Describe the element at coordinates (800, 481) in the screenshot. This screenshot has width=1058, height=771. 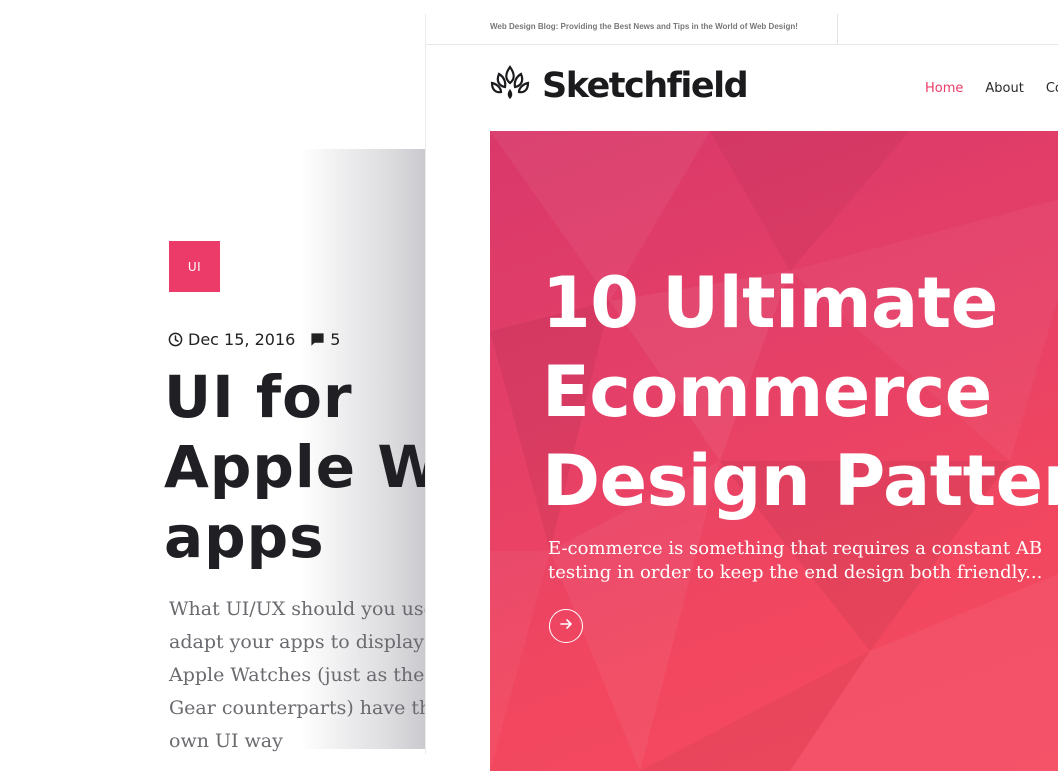
I see `hero-title-line: Design Patterns` at that location.